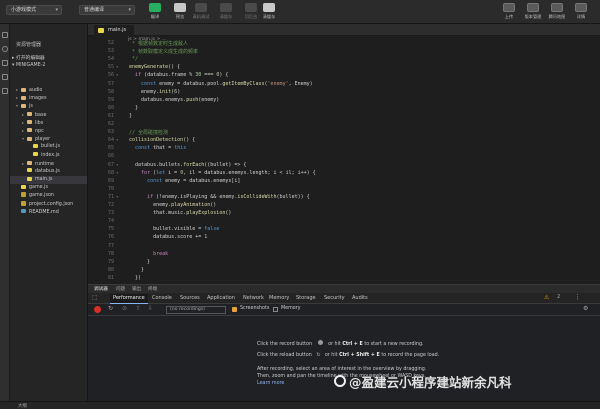  Describe the element at coordinates (48, 204) in the screenshot. I see `tree-item: project.config.json` at that location.